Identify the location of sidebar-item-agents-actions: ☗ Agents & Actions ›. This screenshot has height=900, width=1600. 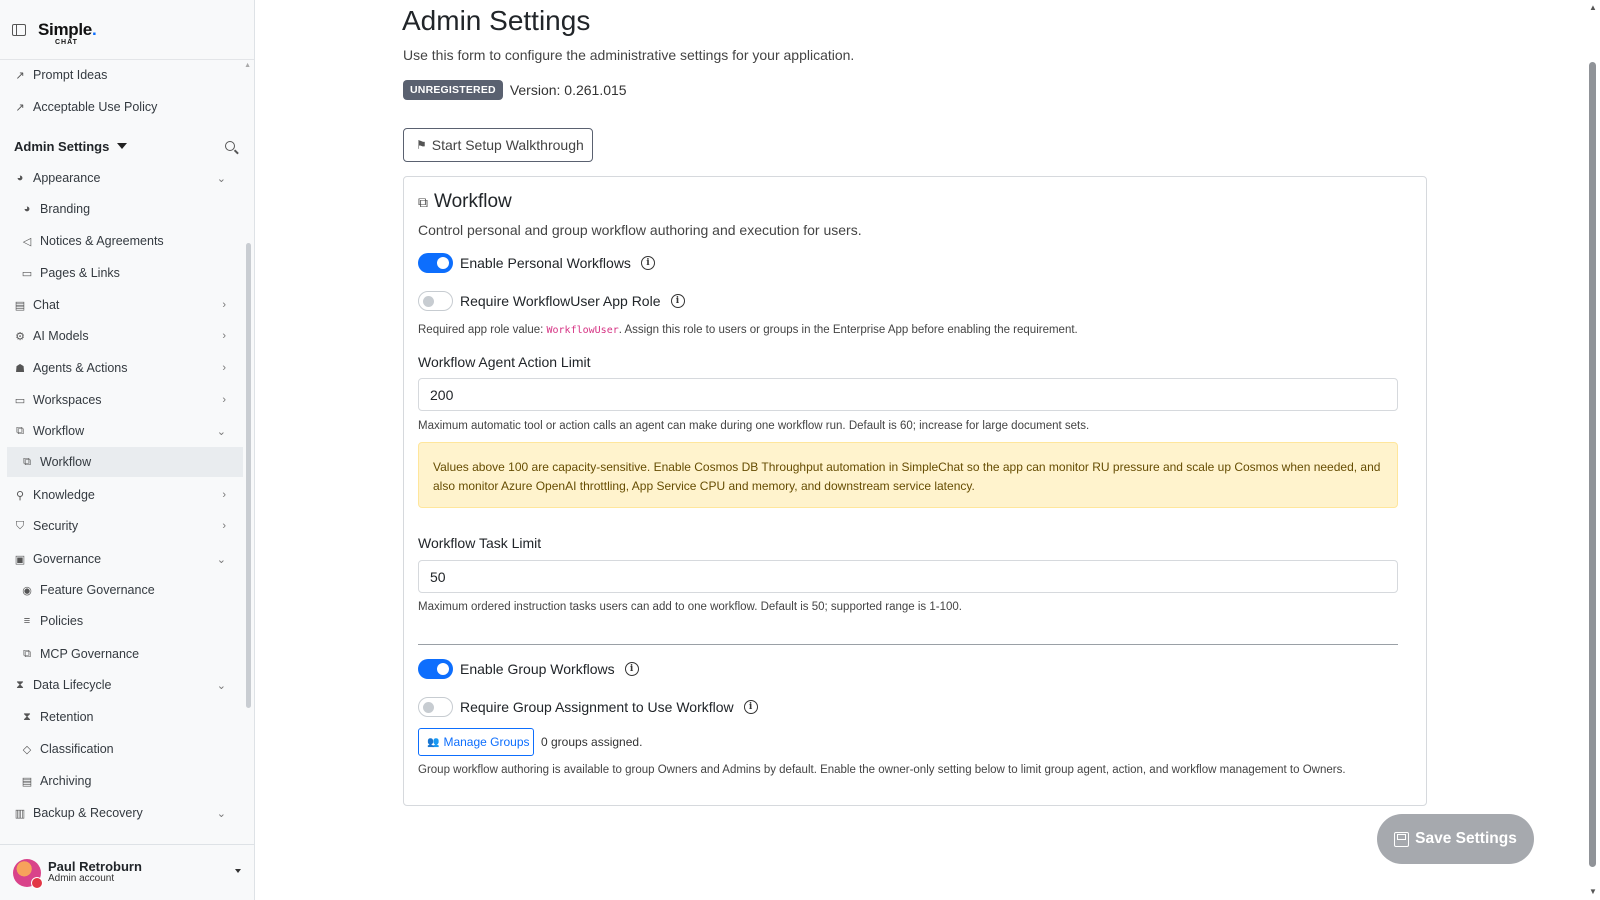
(121, 368).